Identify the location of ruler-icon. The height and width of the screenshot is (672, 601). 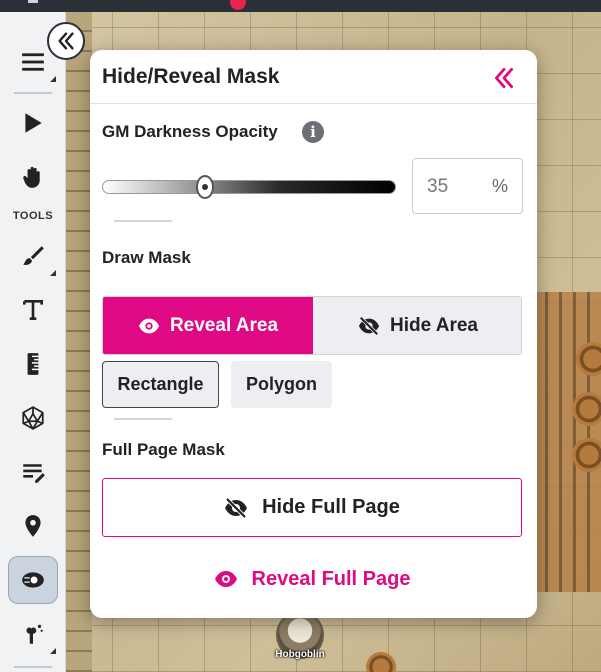
(33, 364).